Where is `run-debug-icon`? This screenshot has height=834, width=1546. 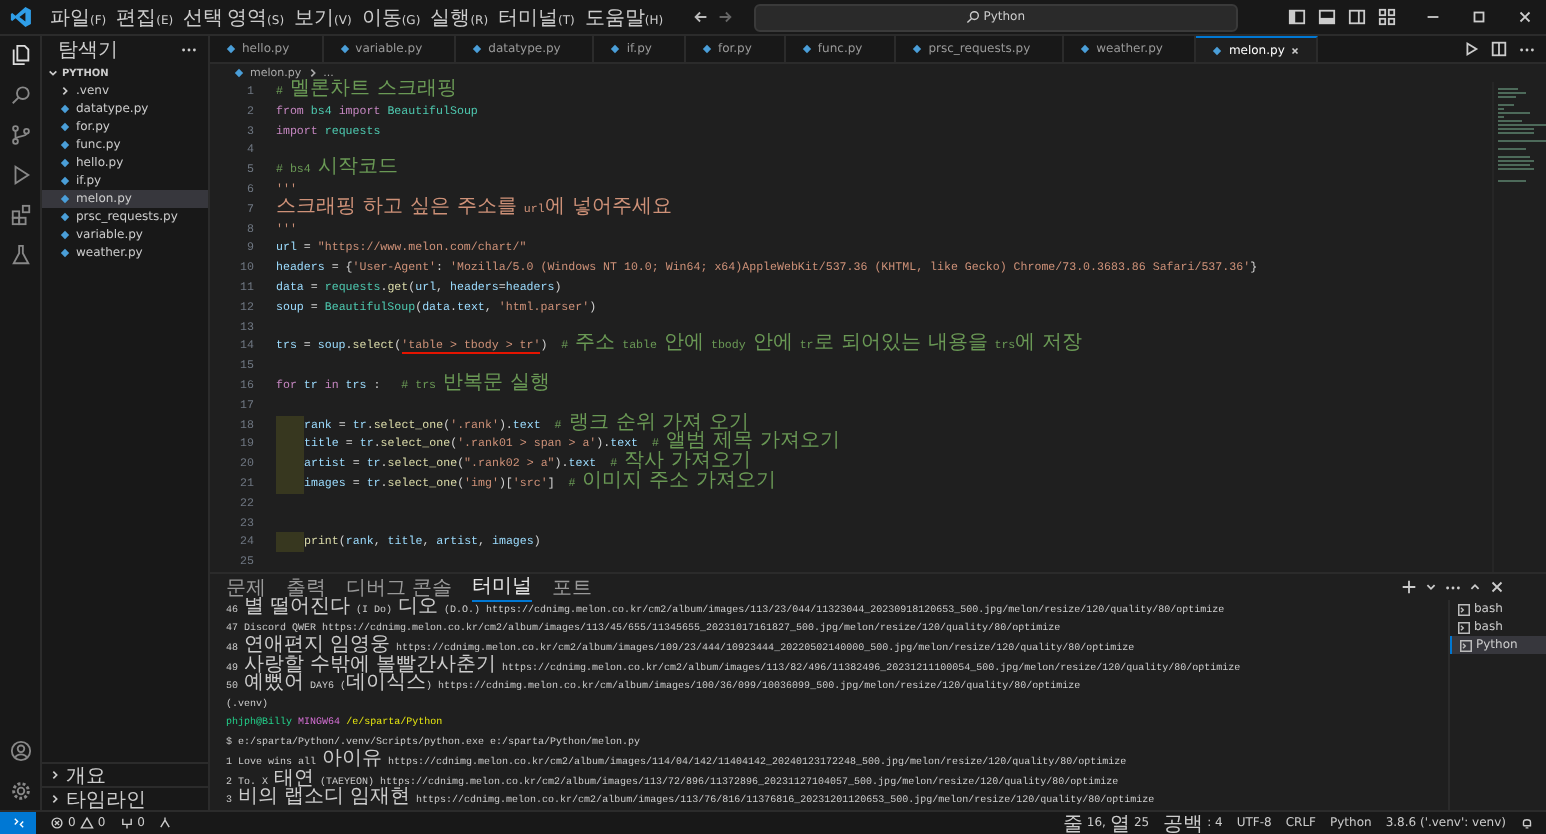 run-debug-icon is located at coordinates (20, 175).